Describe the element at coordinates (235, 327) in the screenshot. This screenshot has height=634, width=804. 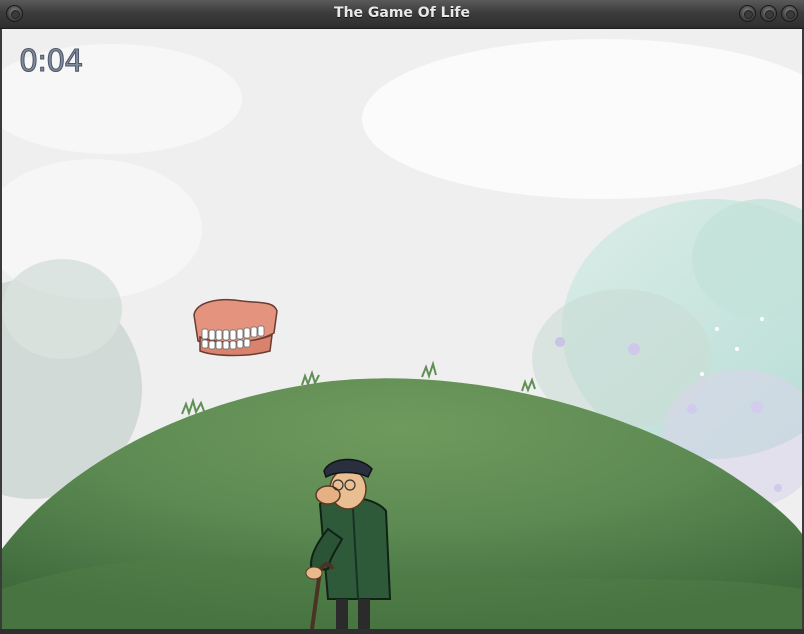
I see `dentures-sprite` at that location.